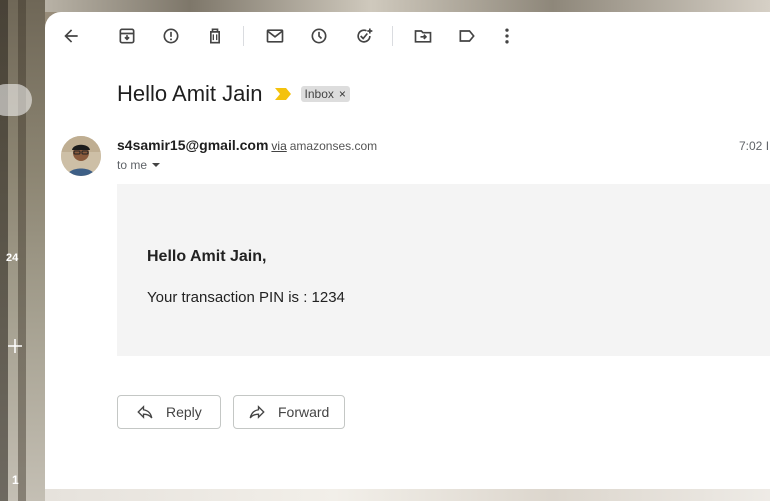 This screenshot has height=501, width=770. What do you see at coordinates (190, 93) in the screenshot?
I see `email-subject: Hello Amit Jain` at bounding box center [190, 93].